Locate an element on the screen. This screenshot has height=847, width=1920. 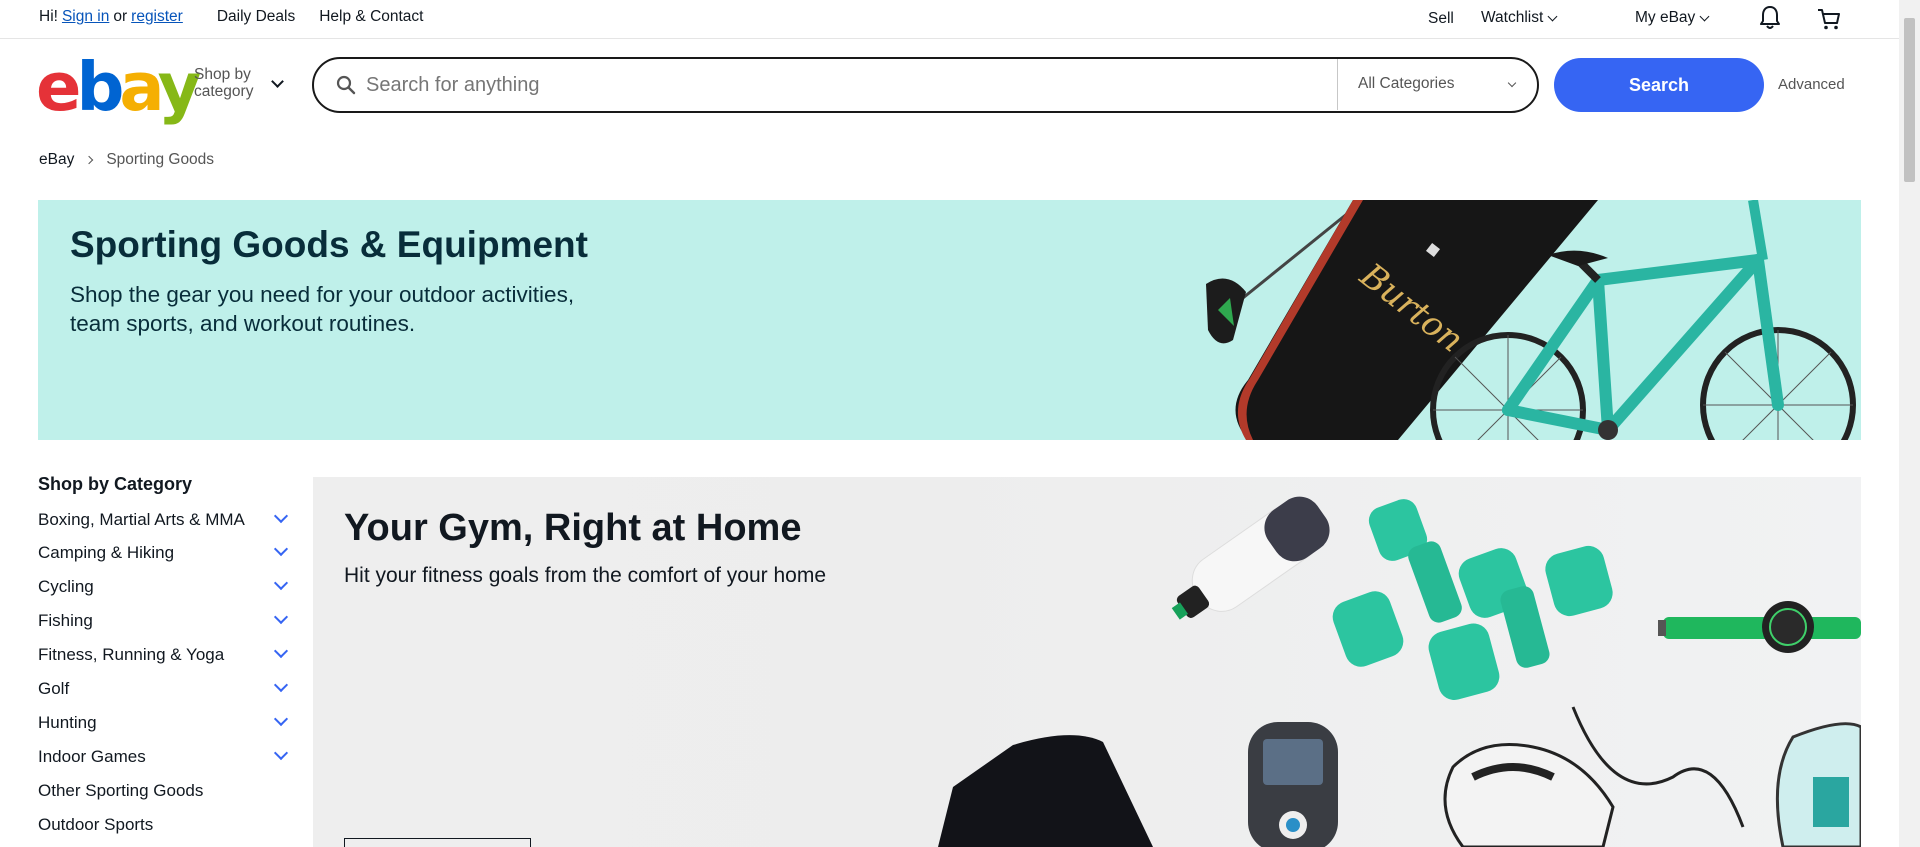
breadcrumb-ebay: eBay is located at coordinates (56, 160).